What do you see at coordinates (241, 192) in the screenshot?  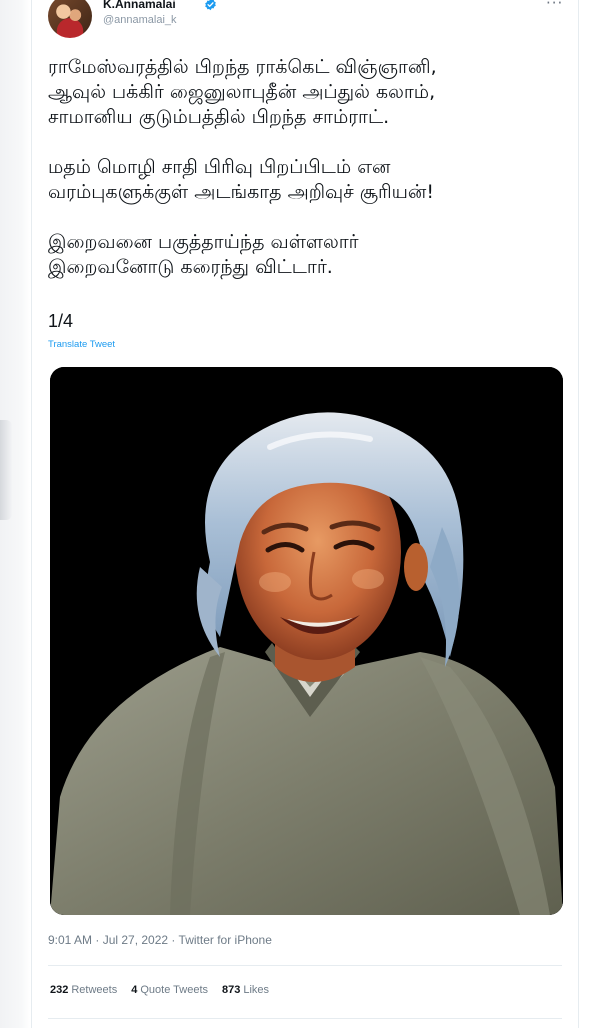 I see `tweet-line: வரம்புகளுக்குள் அடங்காத அறிவுச் சூரியன்!` at bounding box center [241, 192].